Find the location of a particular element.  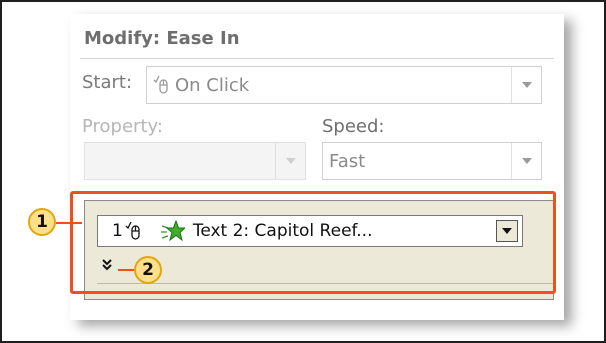

property-dropdown-button is located at coordinates (290, 161).